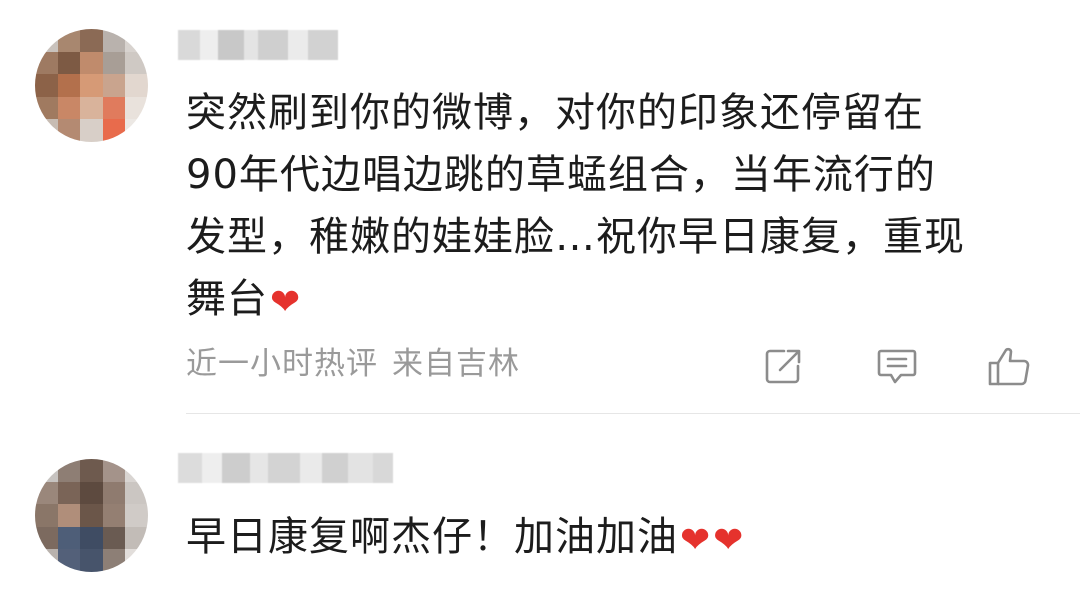 Image resolution: width=1080 pixels, height=603 pixels. Describe the element at coordinates (227, 299) in the screenshot. I see `comment-text-line: 舞台` at that location.